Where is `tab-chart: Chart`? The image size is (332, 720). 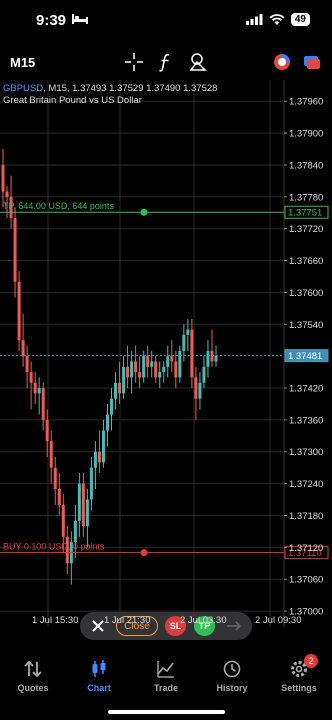 tab-chart: Chart is located at coordinates (99, 675).